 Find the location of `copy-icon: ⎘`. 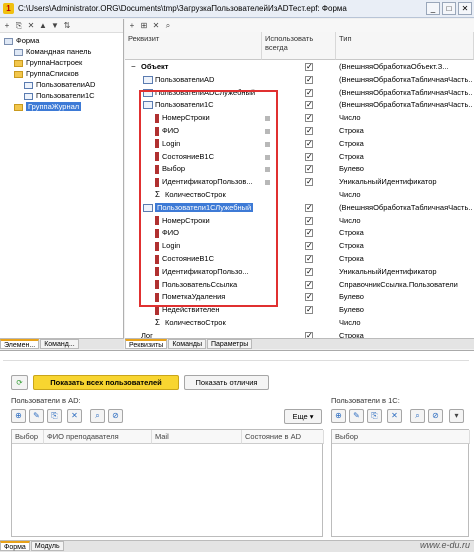

copy-icon: ⎘ is located at coordinates (19, 26).